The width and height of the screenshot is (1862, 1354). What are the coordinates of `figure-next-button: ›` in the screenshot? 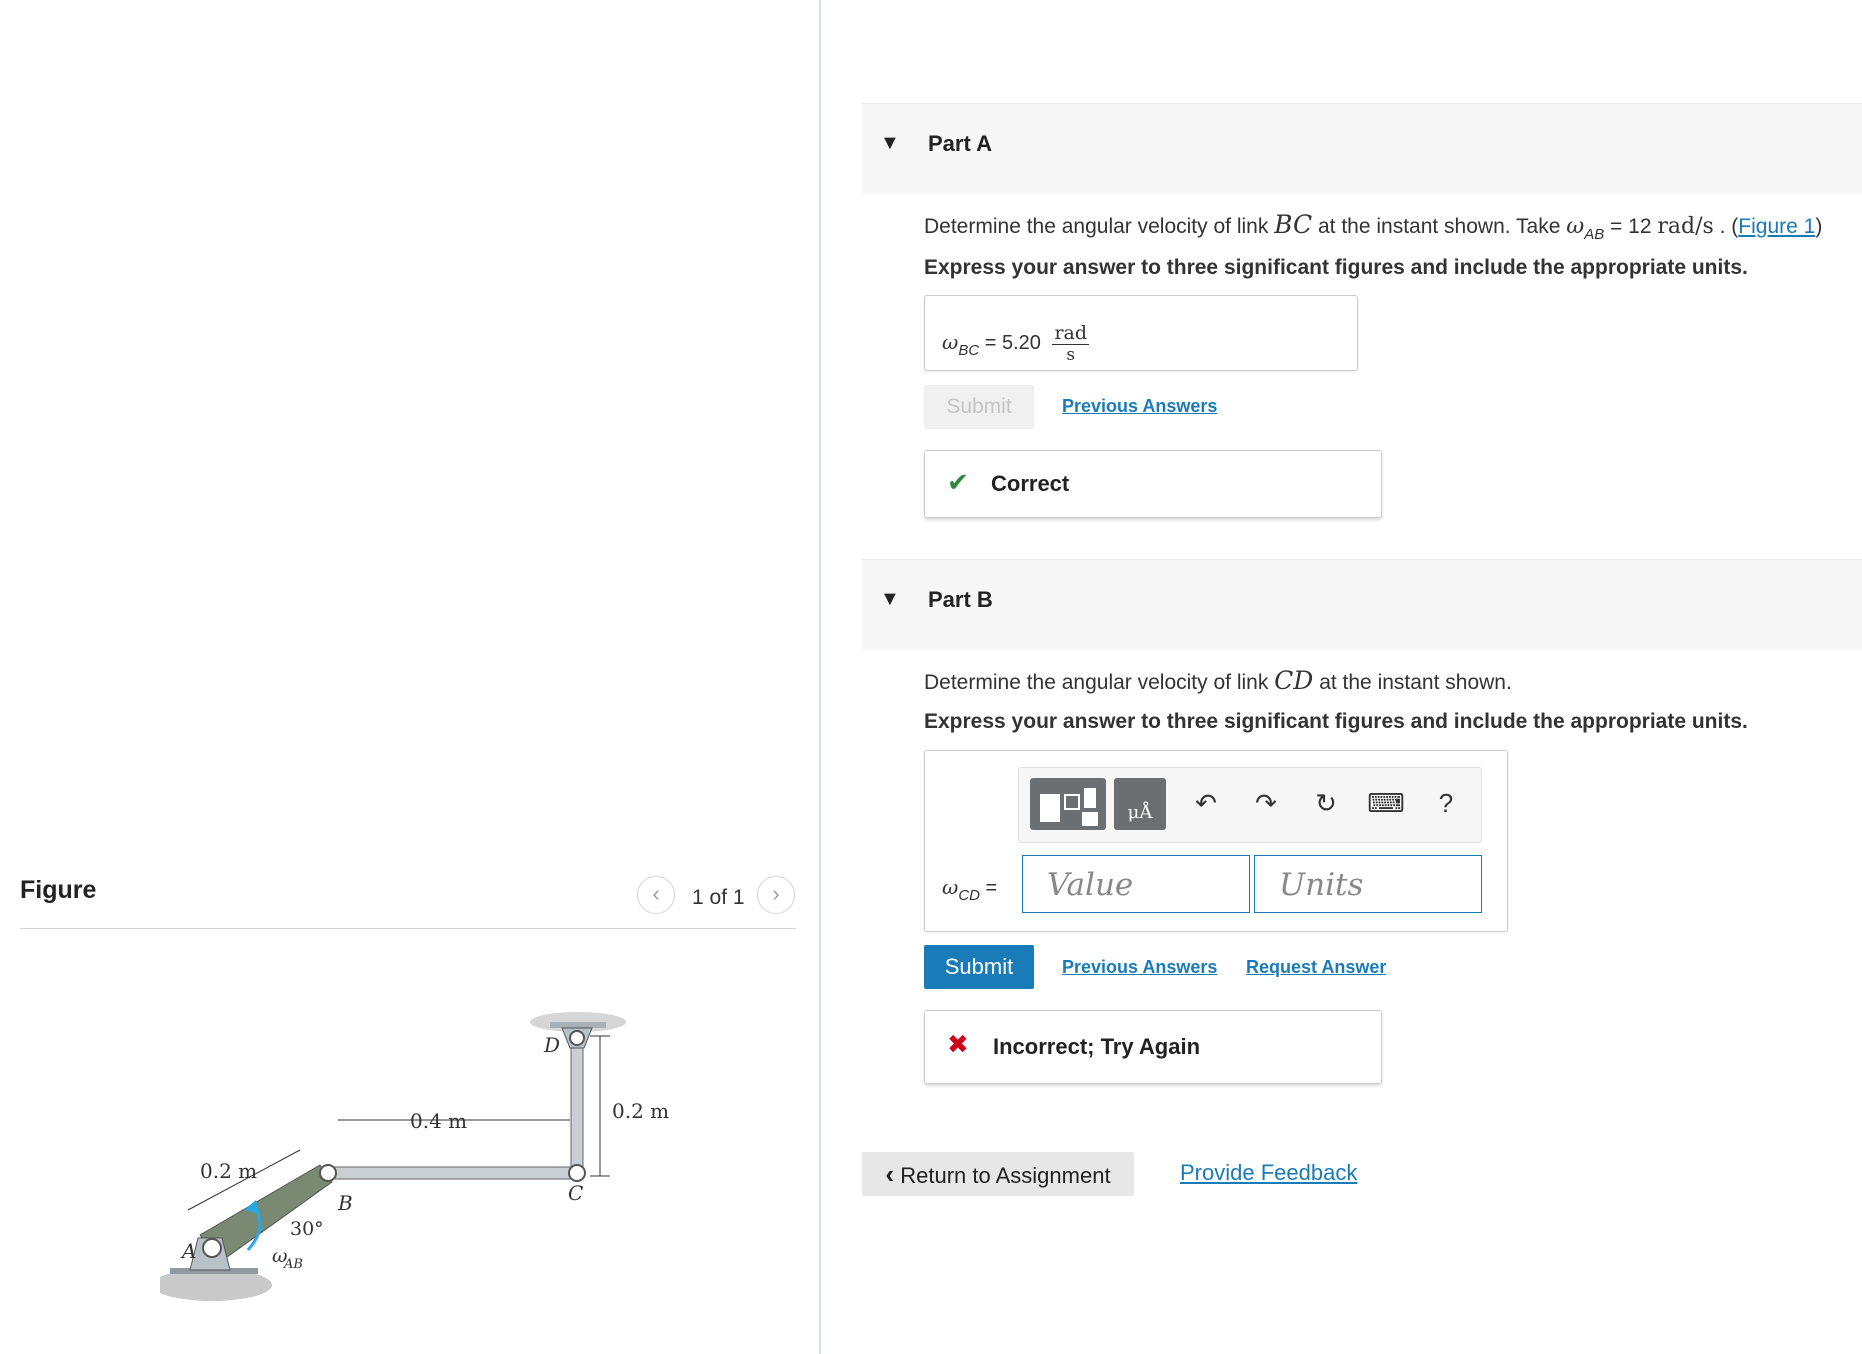 It's located at (776, 895).